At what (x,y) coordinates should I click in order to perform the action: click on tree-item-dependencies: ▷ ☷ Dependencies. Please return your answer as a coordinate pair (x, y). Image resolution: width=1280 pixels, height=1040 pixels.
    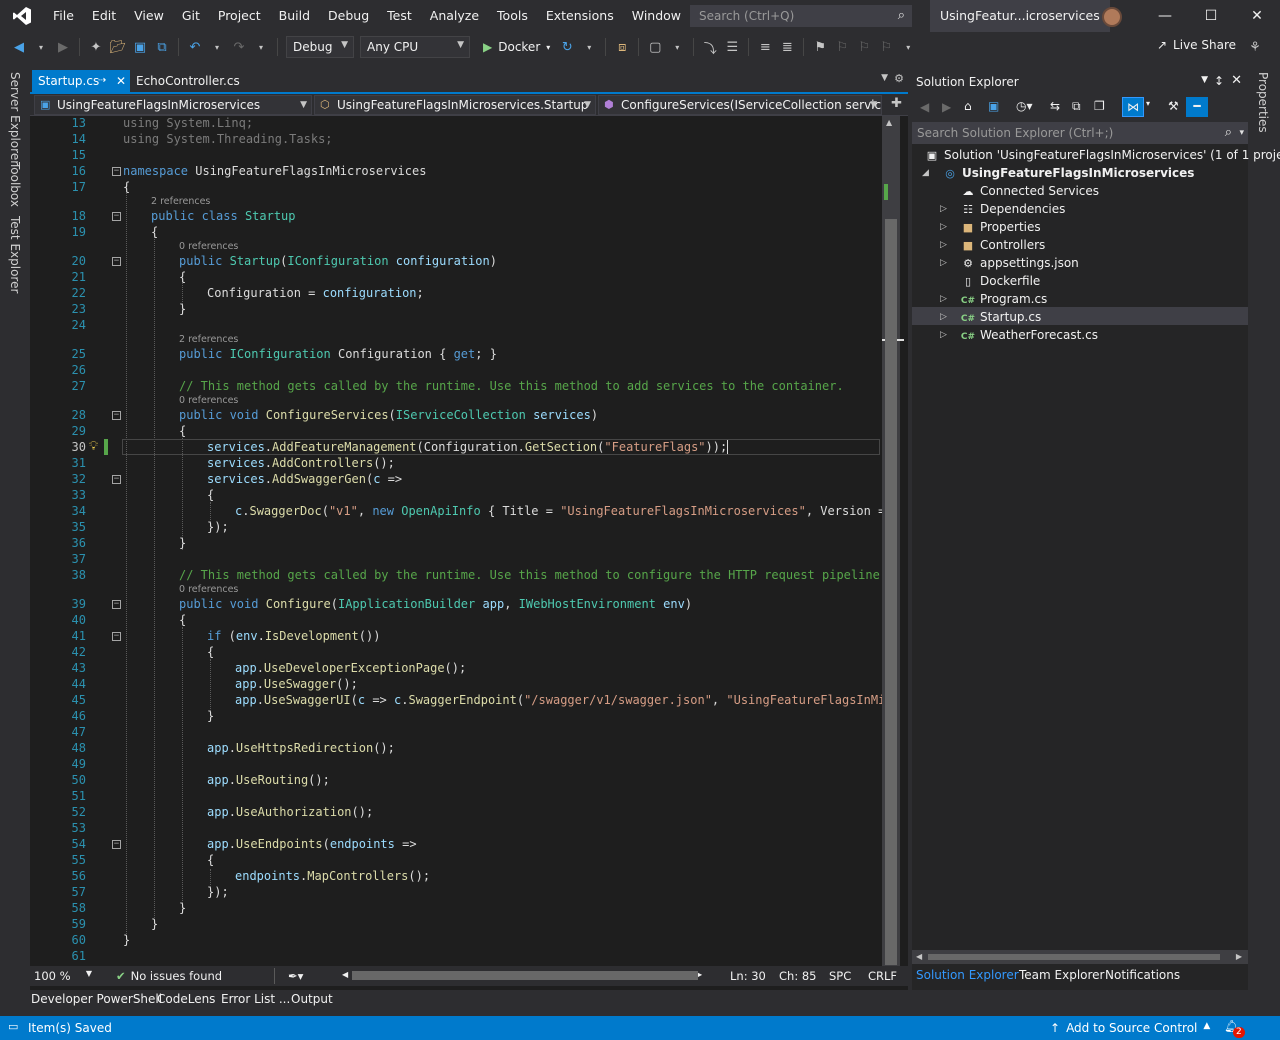
    Looking at the image, I should click on (1002, 209).